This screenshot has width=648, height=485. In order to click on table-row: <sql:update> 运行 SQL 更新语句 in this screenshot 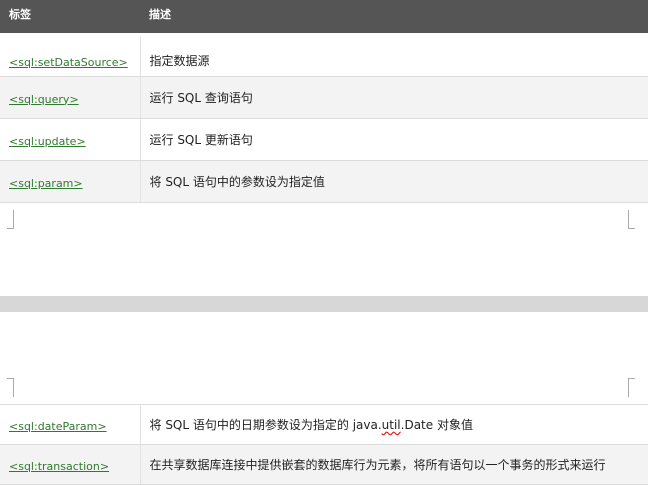, I will do `click(324, 139)`.